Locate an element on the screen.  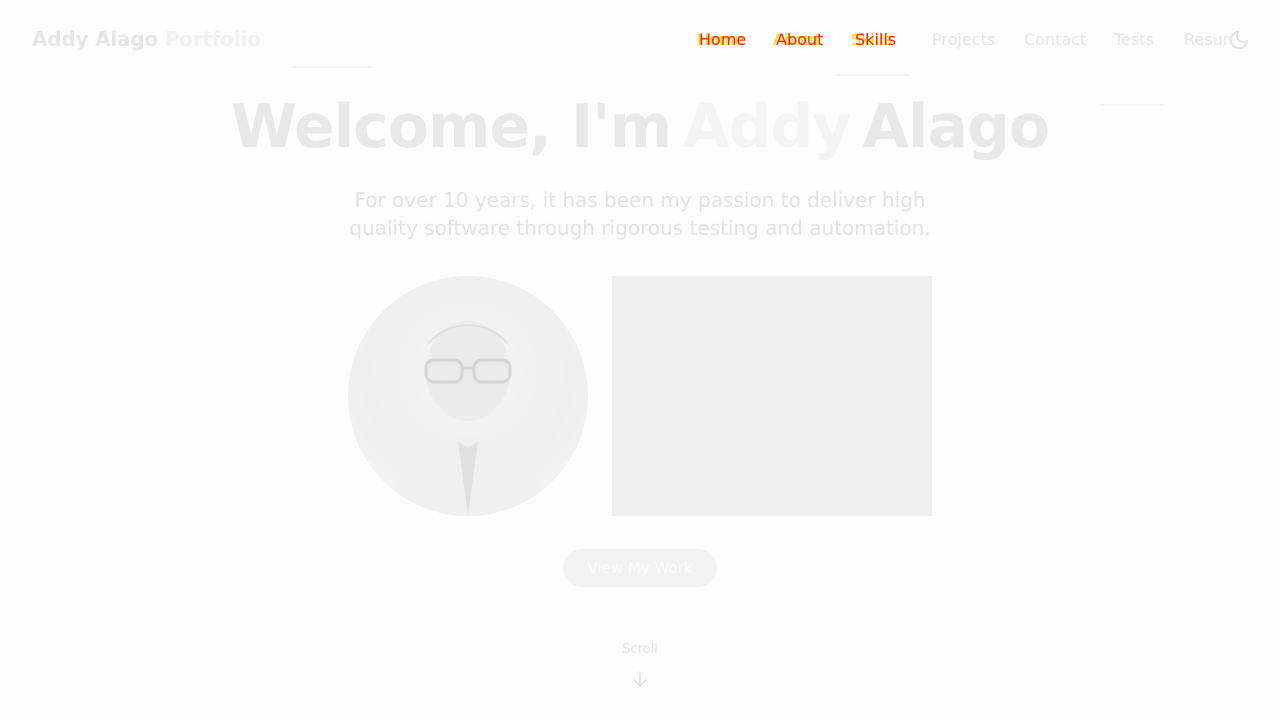
hero-title-prefix: Welcome, I'm is located at coordinates (451, 127).